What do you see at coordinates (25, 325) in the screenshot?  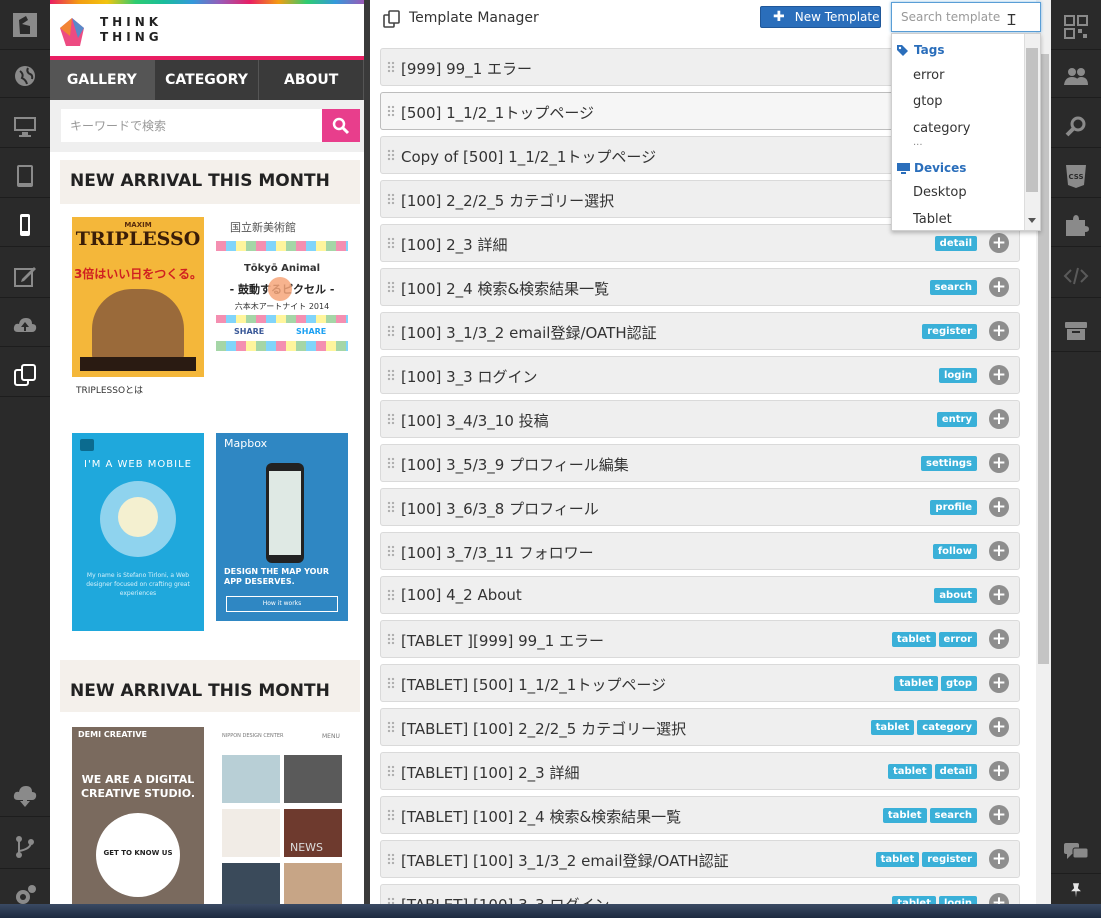 I see `cloud-upload-icon` at bounding box center [25, 325].